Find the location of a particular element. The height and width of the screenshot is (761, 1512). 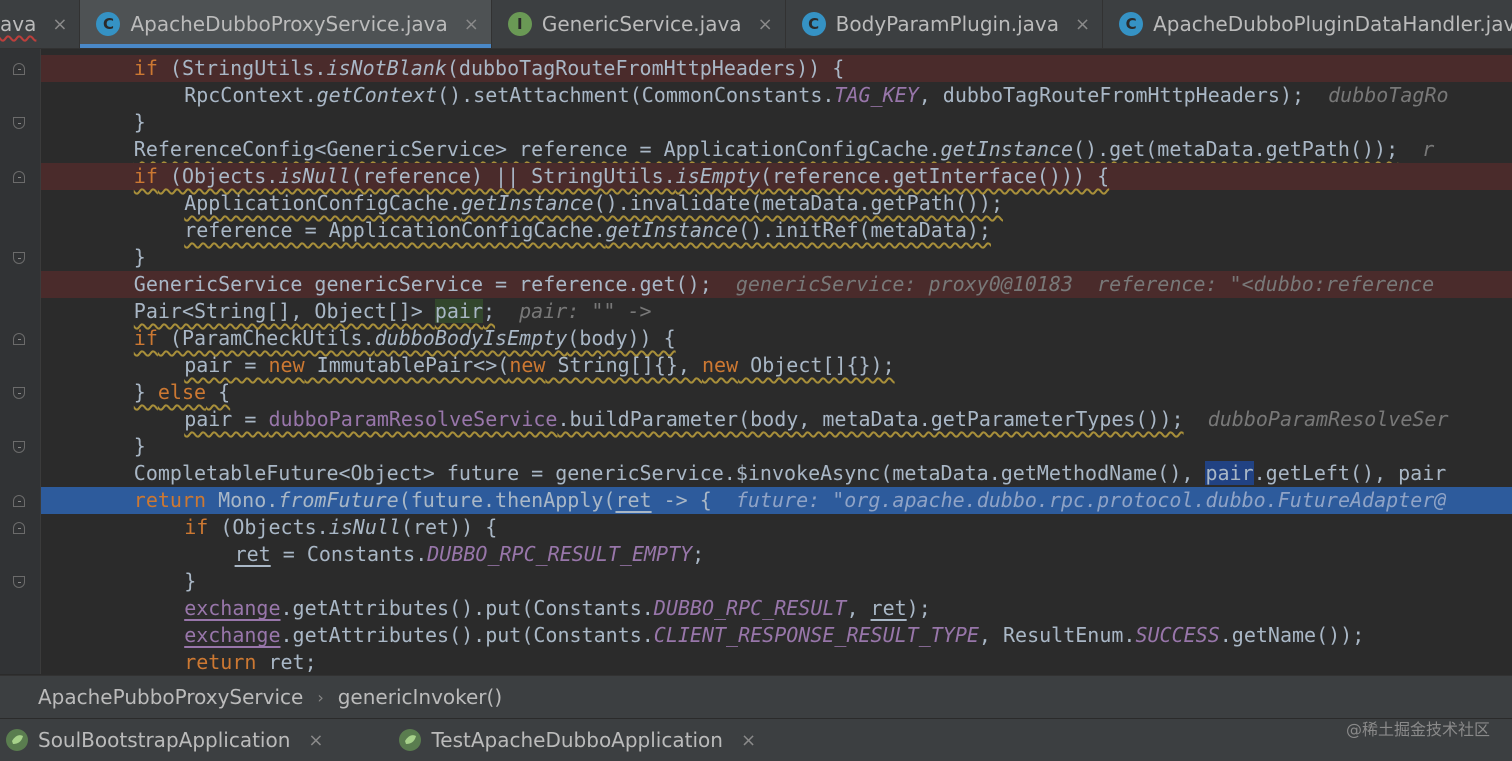

code-token: return is located at coordinates (170, 500).